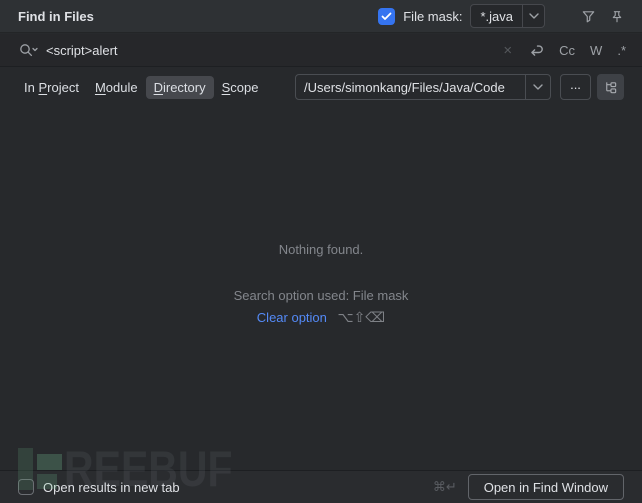  I want to click on nothing-found-message: Nothing found., so click(321, 249).